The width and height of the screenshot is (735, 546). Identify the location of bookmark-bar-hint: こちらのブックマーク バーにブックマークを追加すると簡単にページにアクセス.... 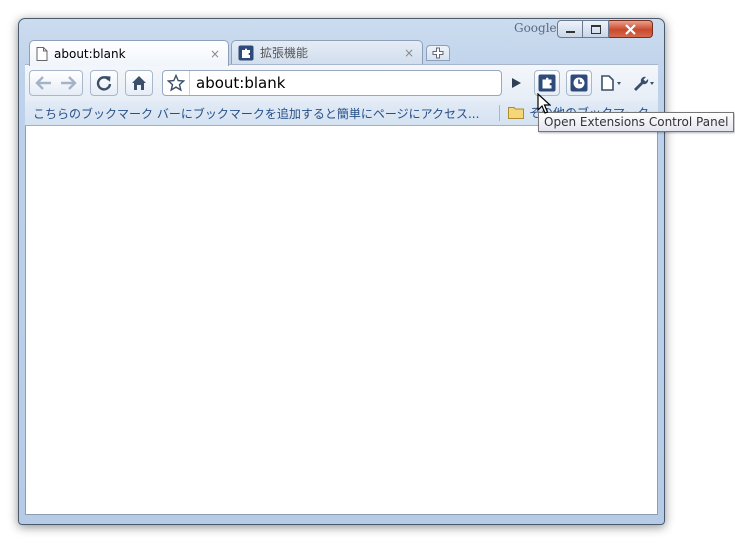
(256, 114).